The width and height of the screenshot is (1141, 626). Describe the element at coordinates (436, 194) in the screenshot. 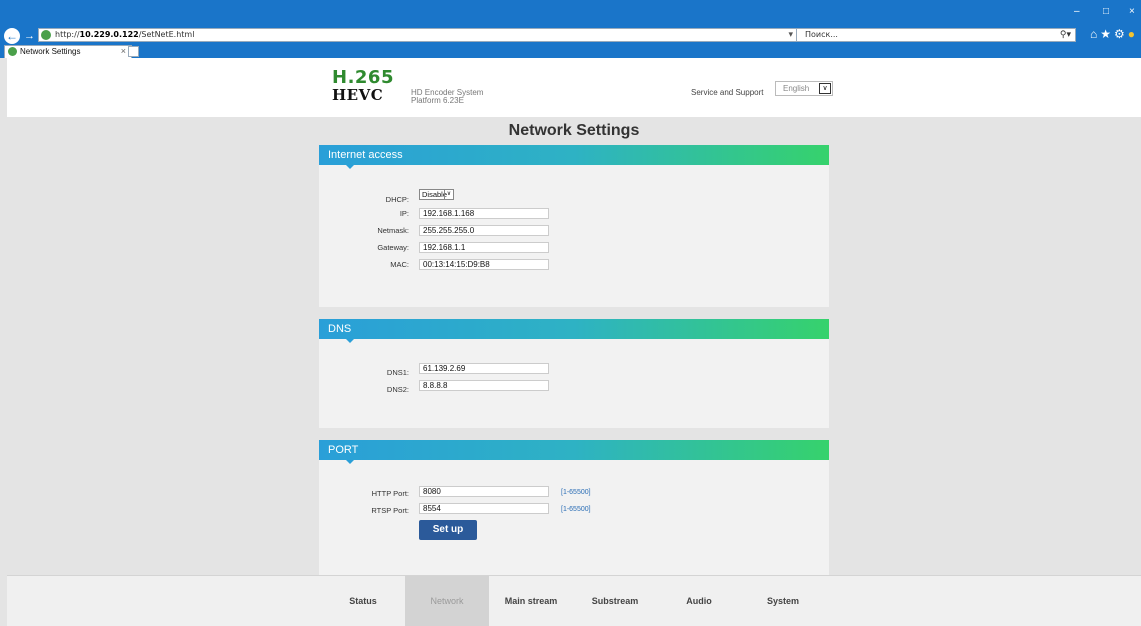

I see `dhcp-select: Disable ∨` at that location.